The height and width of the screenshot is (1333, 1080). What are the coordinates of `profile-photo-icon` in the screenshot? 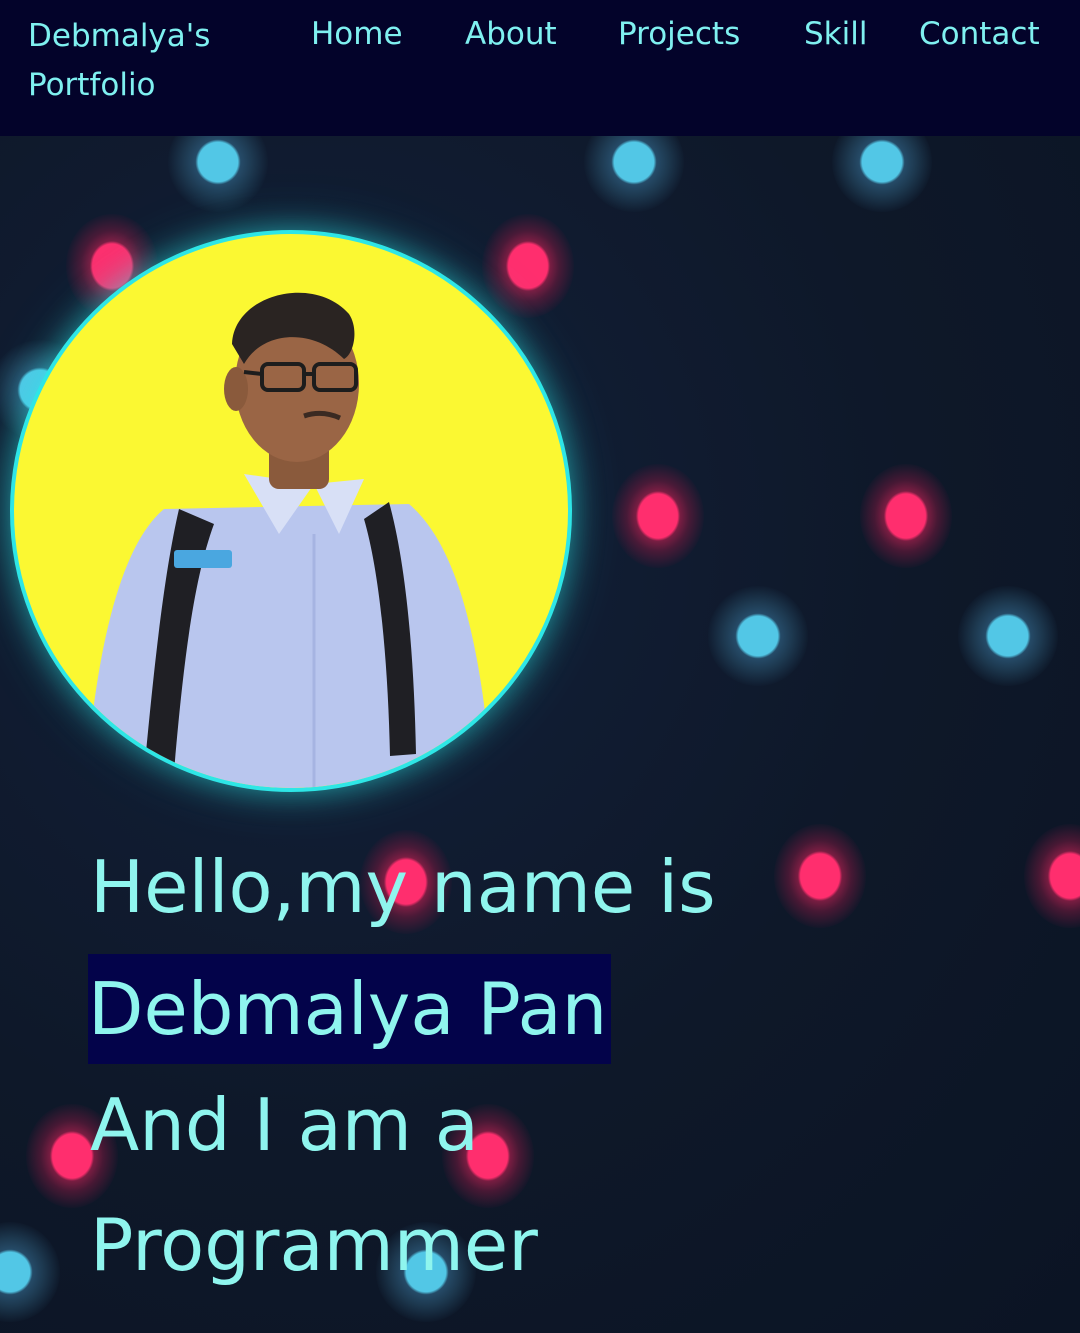 It's located at (293, 540).